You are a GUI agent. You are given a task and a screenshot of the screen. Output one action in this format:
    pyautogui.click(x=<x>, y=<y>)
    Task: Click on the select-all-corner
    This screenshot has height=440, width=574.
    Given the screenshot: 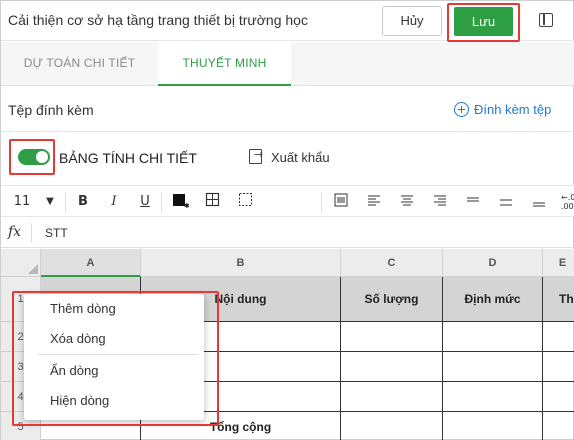 What is the action you would take?
    pyautogui.click(x=21, y=263)
    